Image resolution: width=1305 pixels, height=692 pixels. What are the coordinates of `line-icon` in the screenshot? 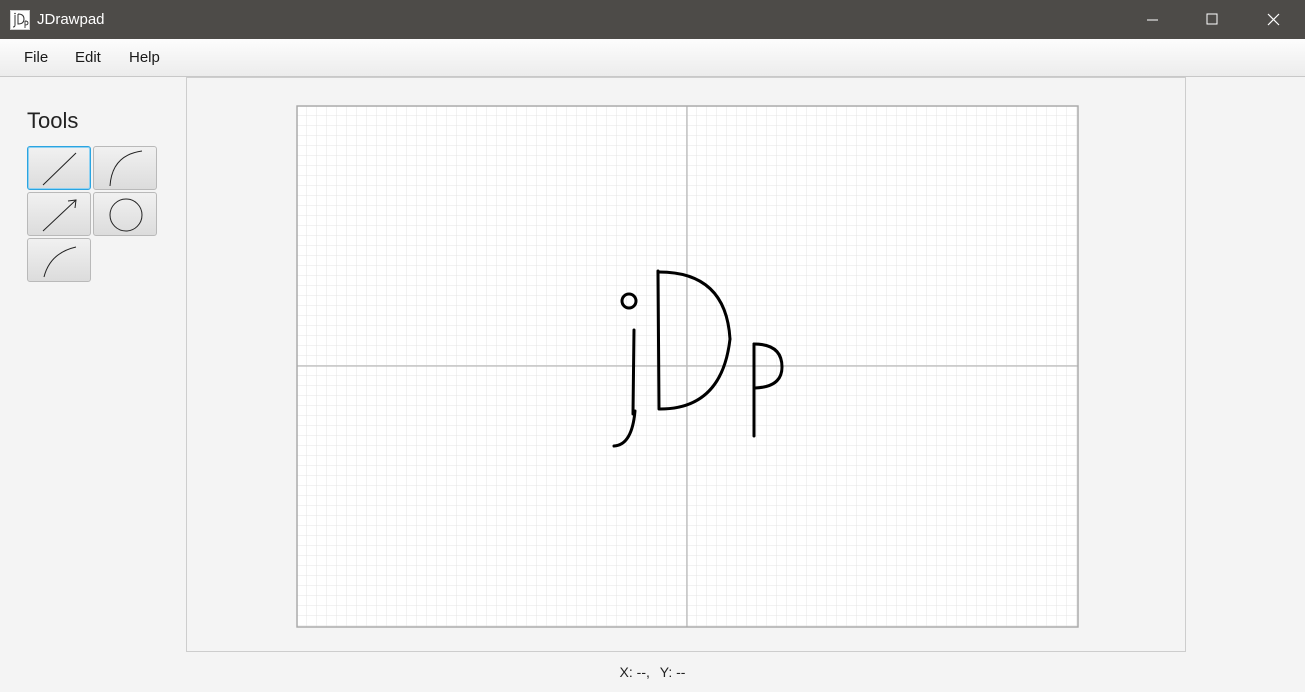 It's located at (59, 169).